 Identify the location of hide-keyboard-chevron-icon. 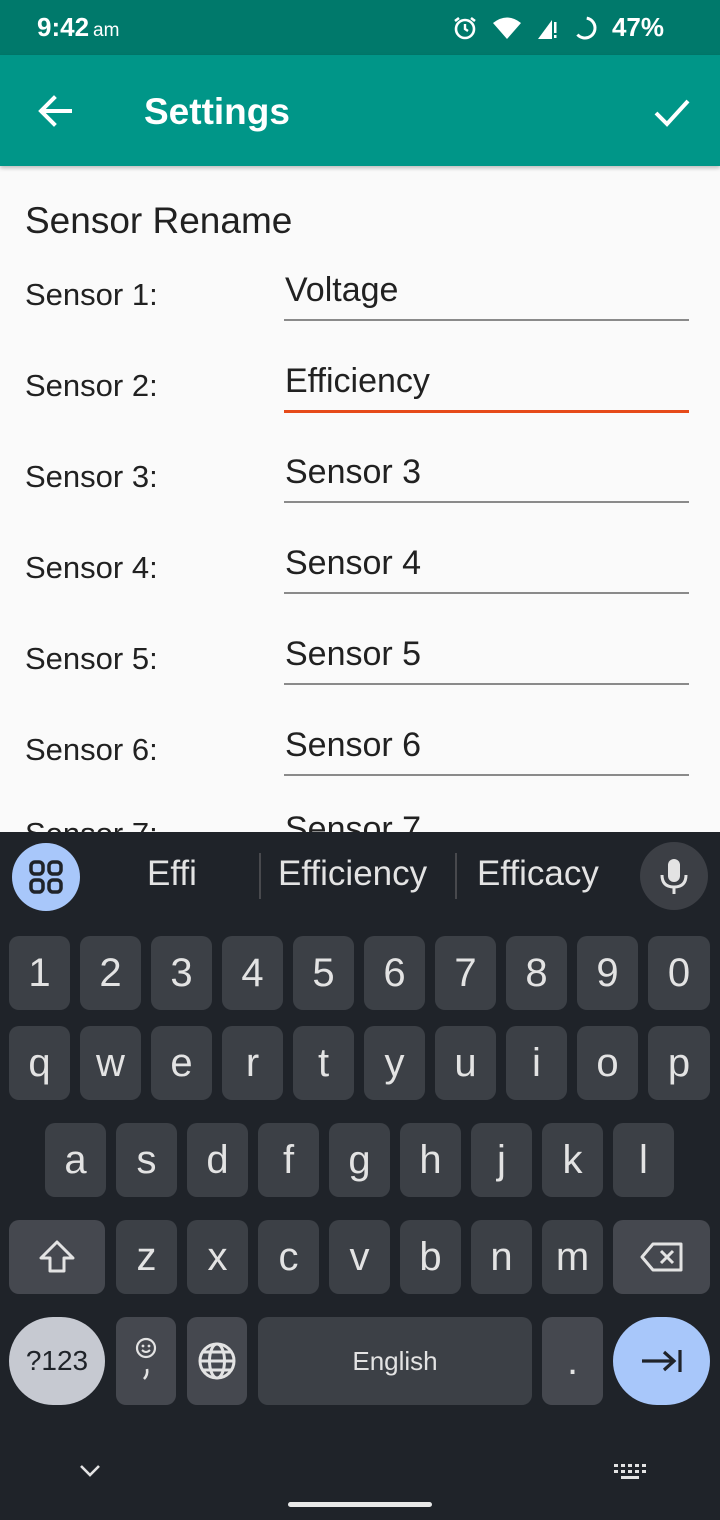
(90, 1470).